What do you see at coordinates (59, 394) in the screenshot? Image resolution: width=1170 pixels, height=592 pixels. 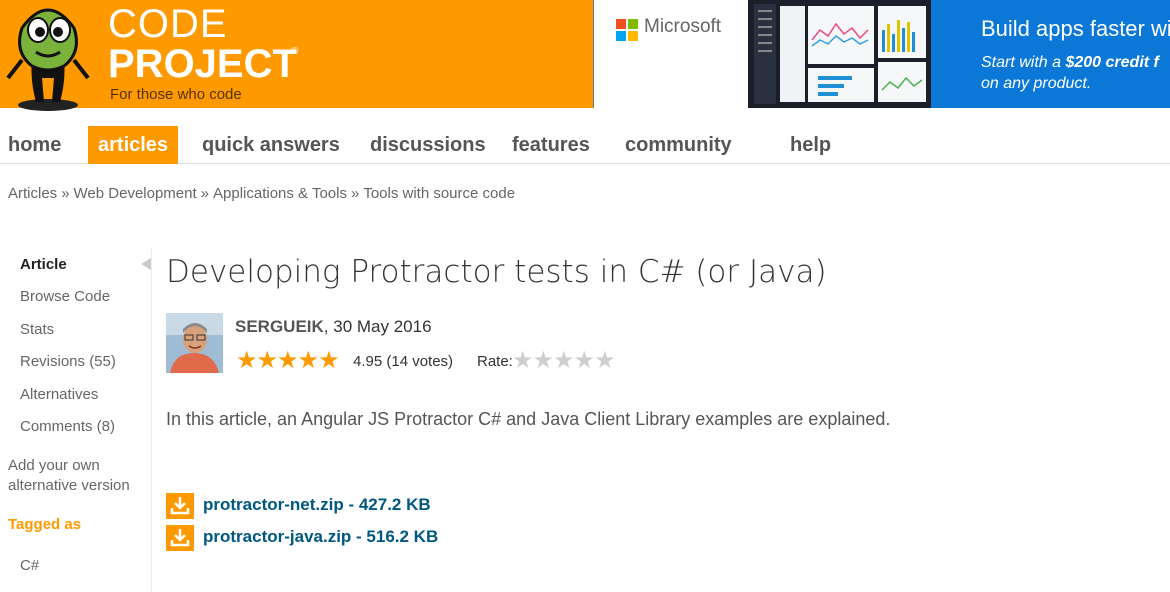 I see `sidebar-item-alternatives: Alternatives` at bounding box center [59, 394].